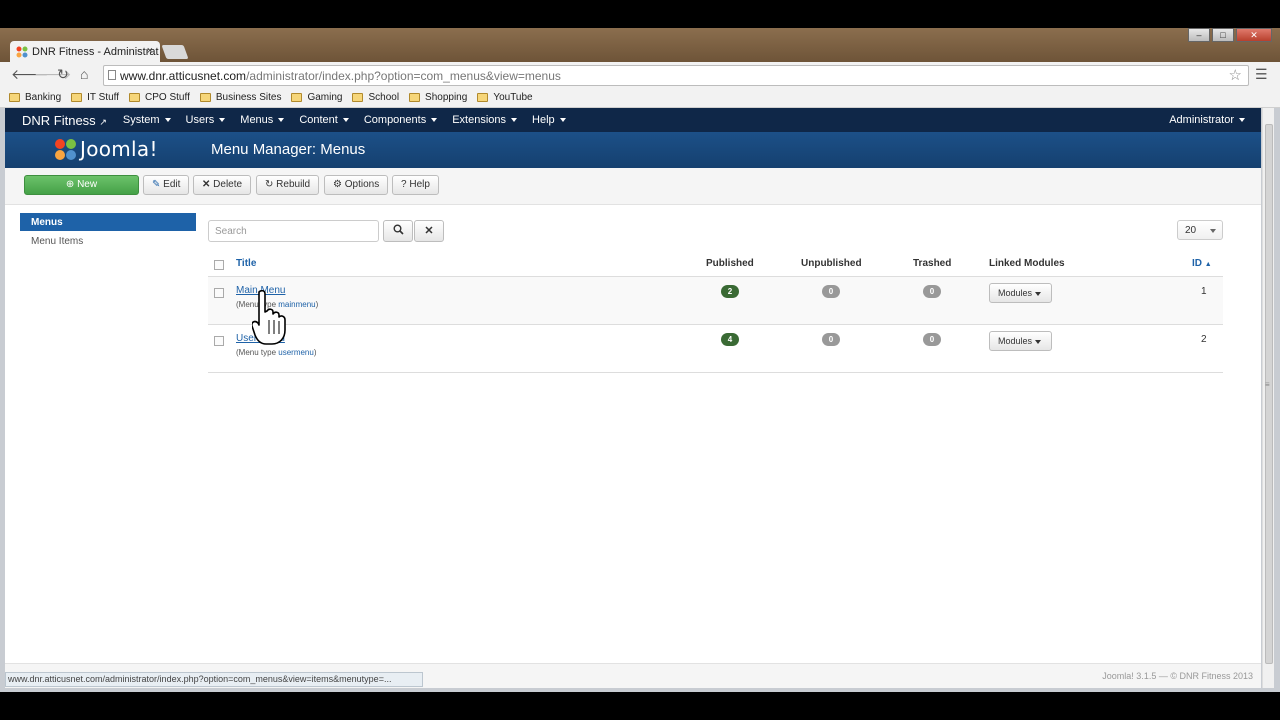 Image resolution: width=1280 pixels, height=720 pixels. I want to click on browser-menu-icon: ☰, so click(1261, 74).